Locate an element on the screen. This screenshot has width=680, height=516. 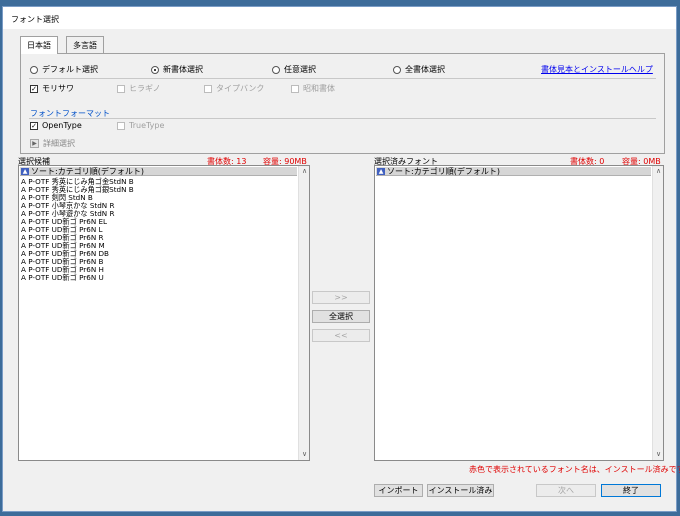
remove-button-label: << is located at coordinates (341, 335).